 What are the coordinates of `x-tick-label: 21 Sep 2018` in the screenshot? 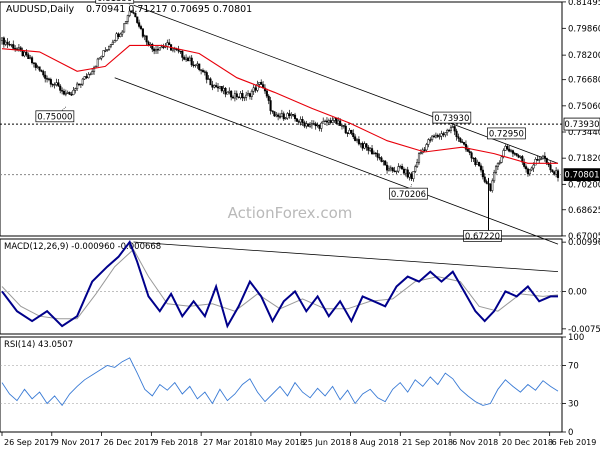 It's located at (427, 442).